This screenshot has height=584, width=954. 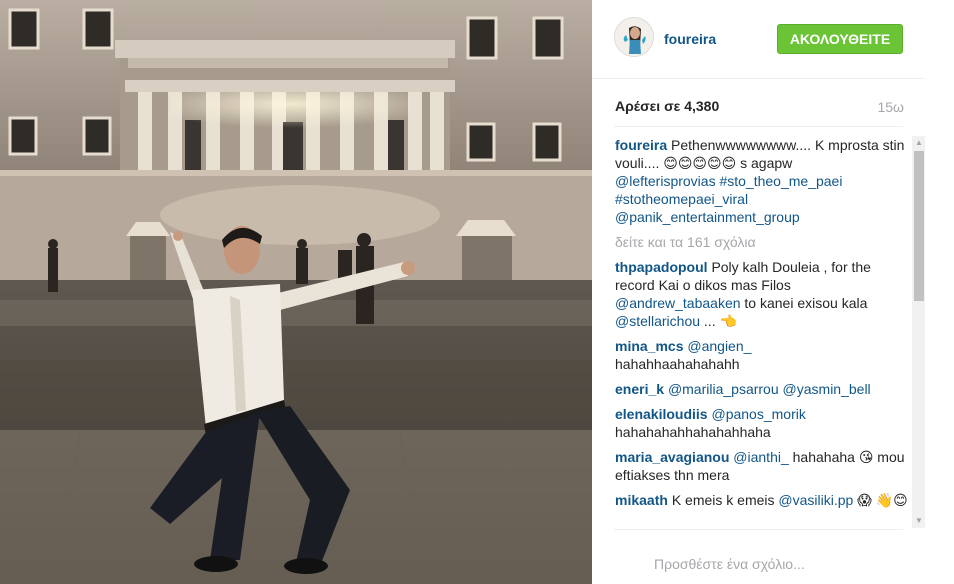 I want to click on hashtag-link: #stotheomepaei_viral, so click(x=681, y=199).